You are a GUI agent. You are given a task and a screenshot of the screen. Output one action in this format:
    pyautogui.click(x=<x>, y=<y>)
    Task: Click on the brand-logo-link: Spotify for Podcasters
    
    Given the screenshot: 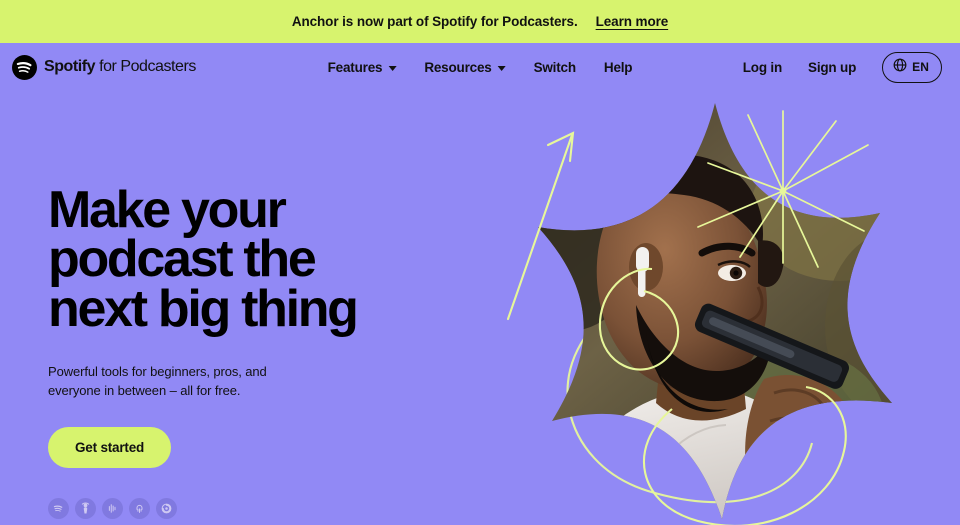 What is the action you would take?
    pyautogui.click(x=104, y=67)
    